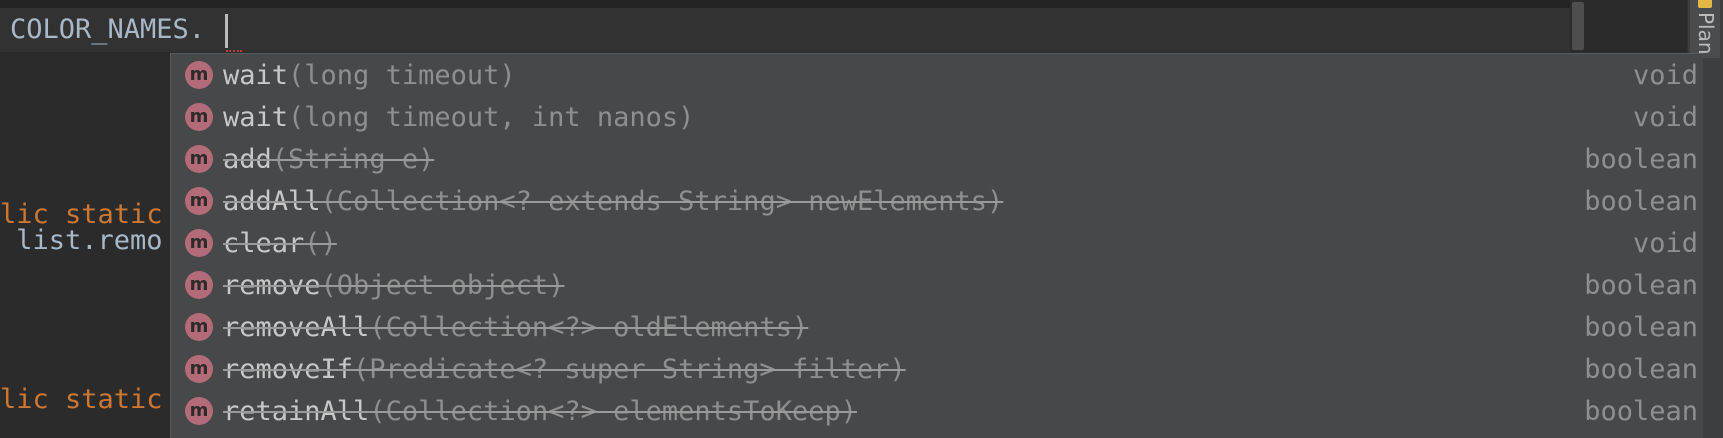  What do you see at coordinates (1705, 4) in the screenshot?
I see `plan-icon` at bounding box center [1705, 4].